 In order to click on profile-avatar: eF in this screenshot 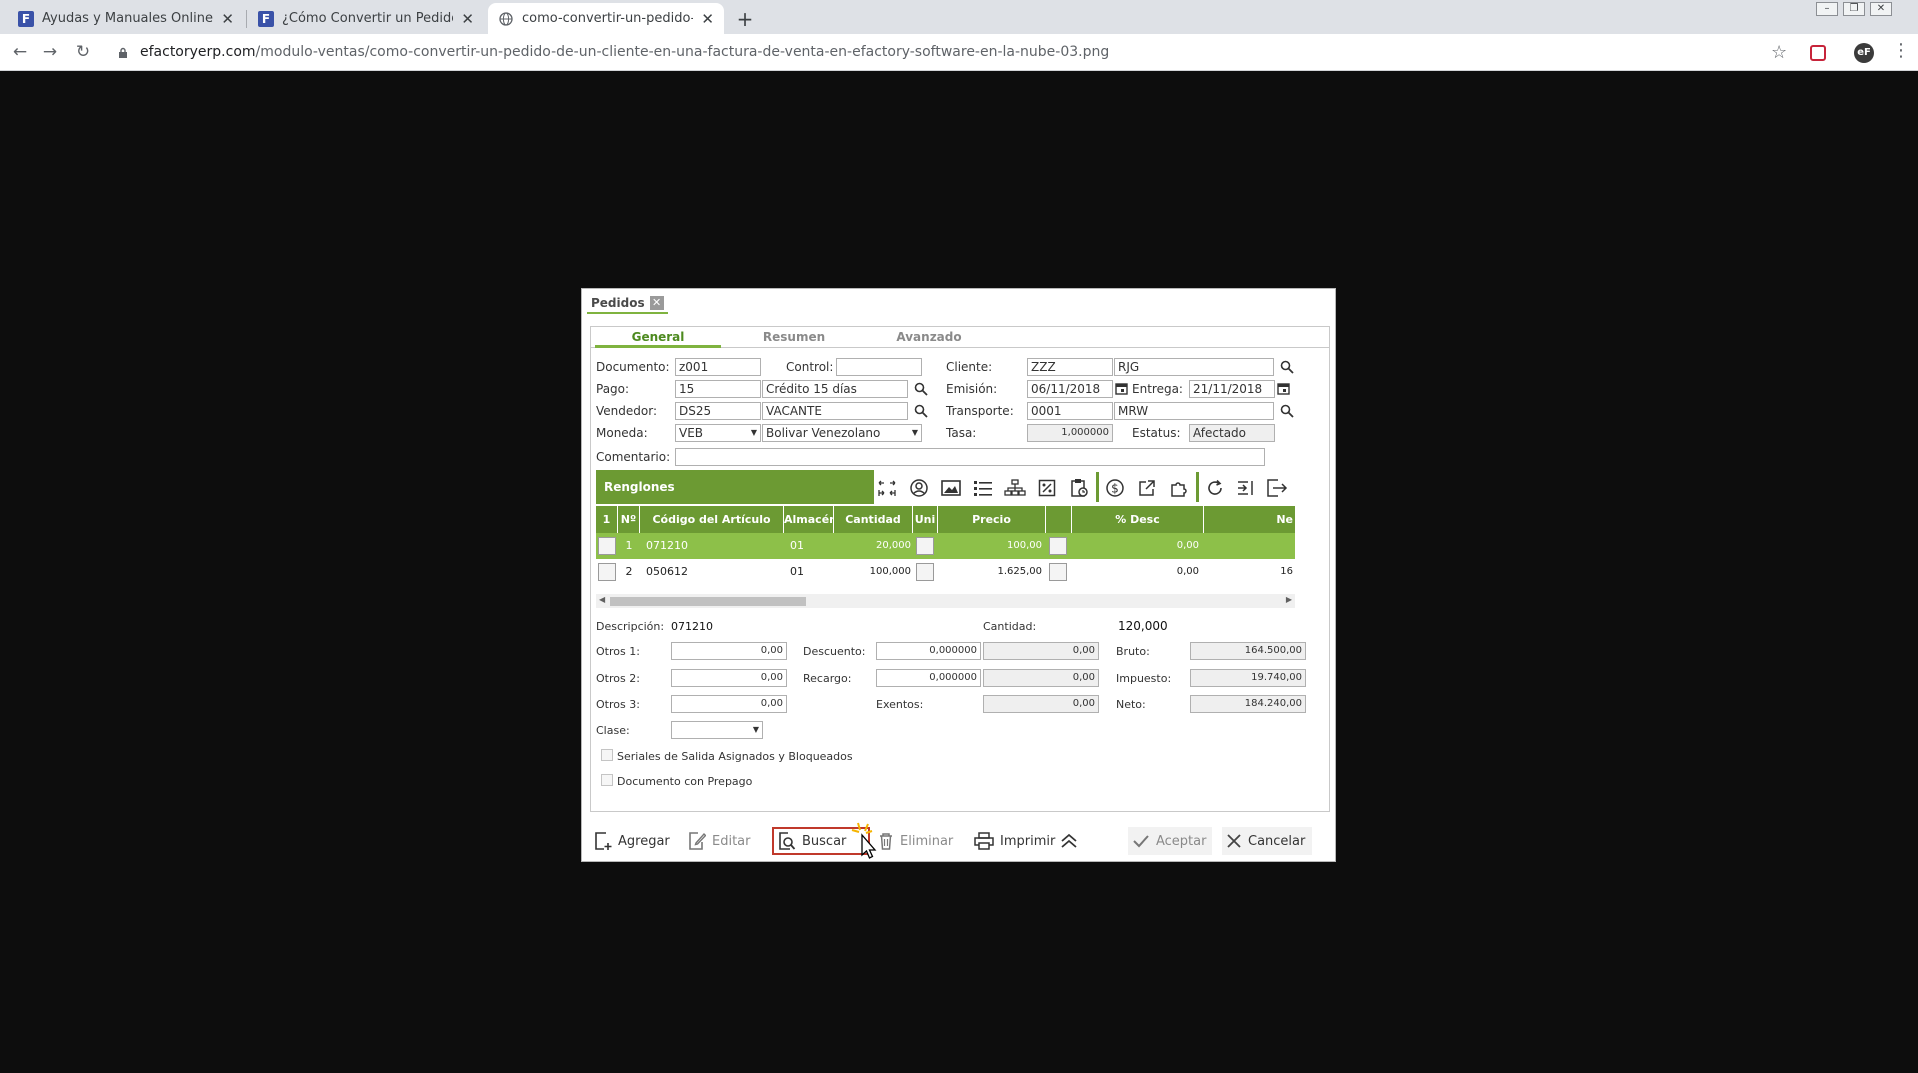, I will do `click(1864, 53)`.